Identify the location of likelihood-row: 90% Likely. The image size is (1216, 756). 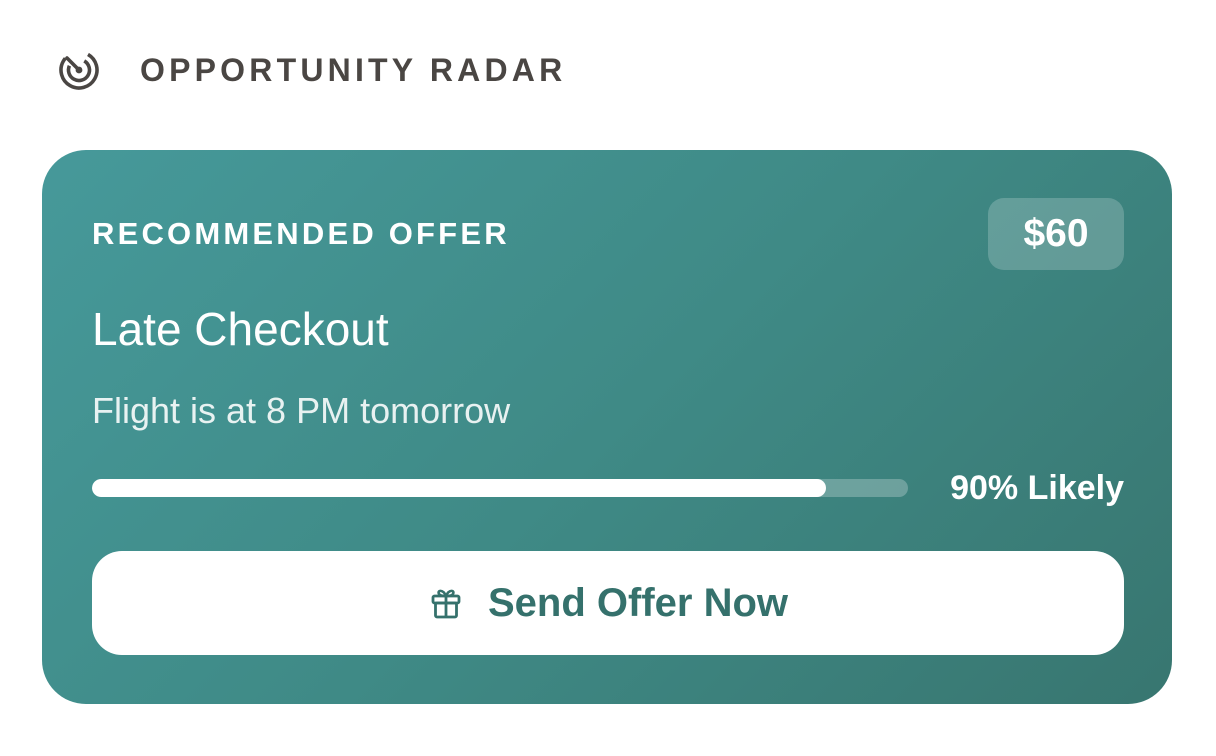
(608, 488).